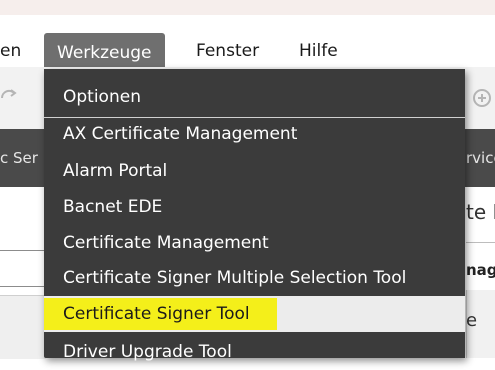 The height and width of the screenshot is (370, 495). I want to click on menu-option-label: Bacnet EDE, so click(113, 207).